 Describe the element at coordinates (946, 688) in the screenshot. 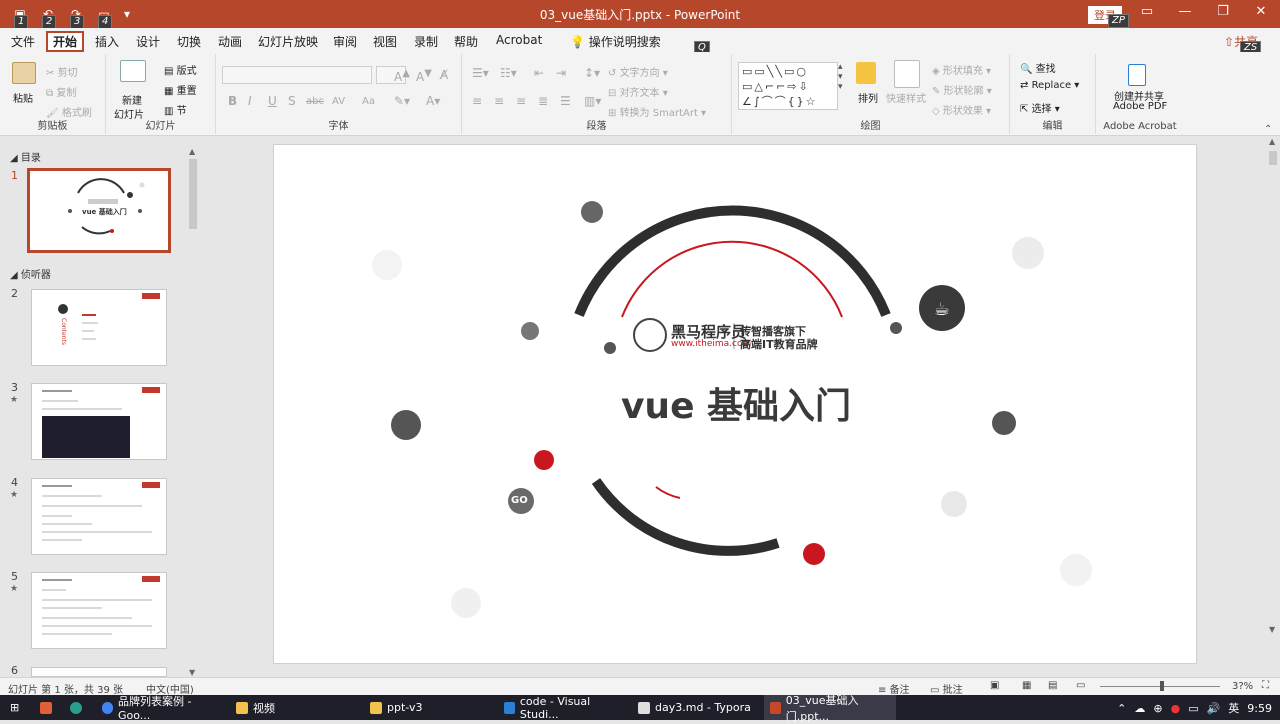

I see `comments-button: ▭ 批注` at that location.